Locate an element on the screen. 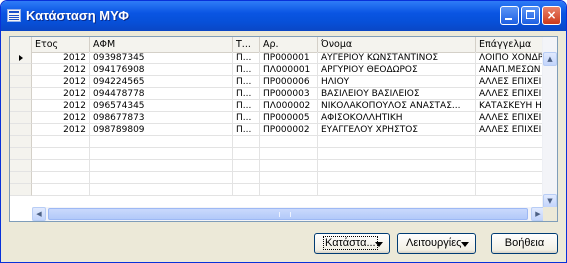 The image size is (567, 263). cell-number: ΠΡ000001 is located at coordinates (289, 58).